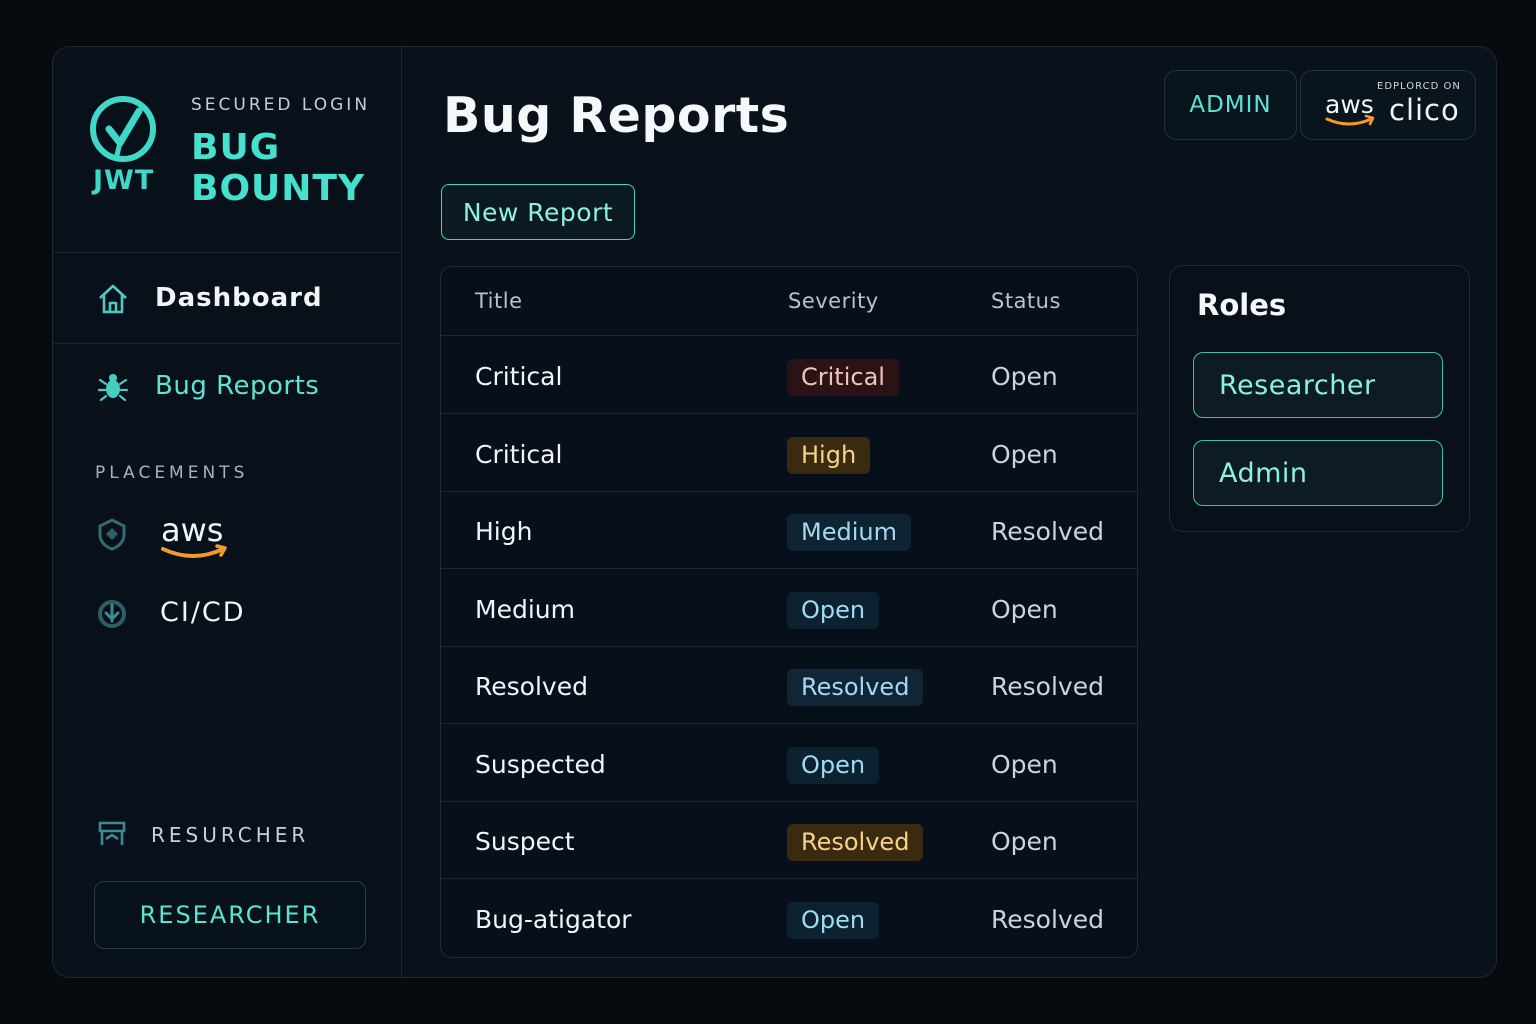 The image size is (1536, 1024). I want to click on report-title: Medium, so click(525, 609).